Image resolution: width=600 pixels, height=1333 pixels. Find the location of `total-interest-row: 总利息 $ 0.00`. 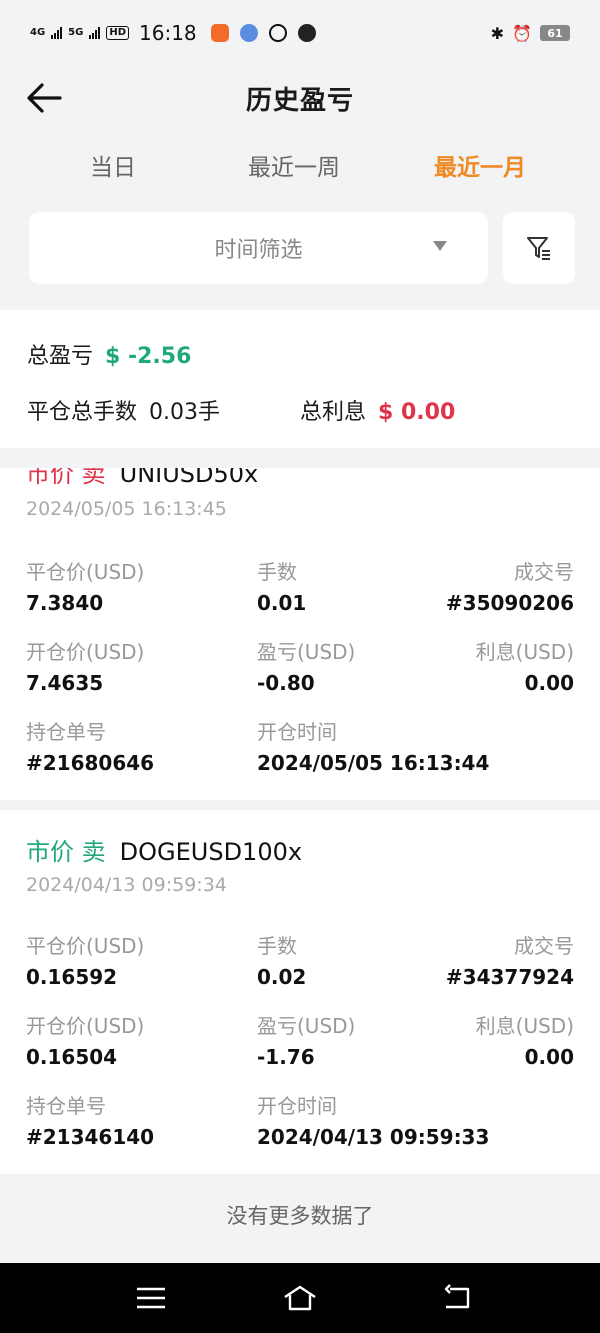

total-interest-row: 总利息 $ 0.00 is located at coordinates (377, 410).